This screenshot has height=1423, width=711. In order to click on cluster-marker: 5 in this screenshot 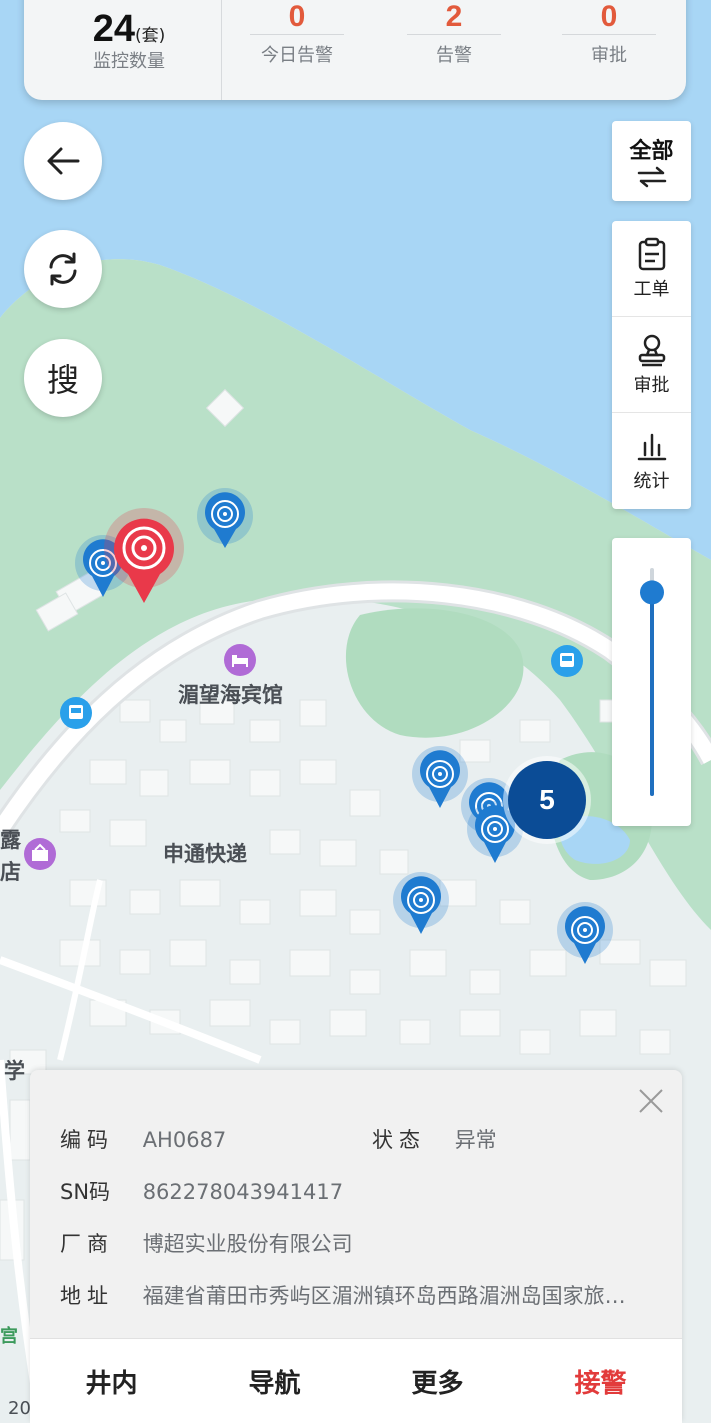, I will do `click(547, 800)`.